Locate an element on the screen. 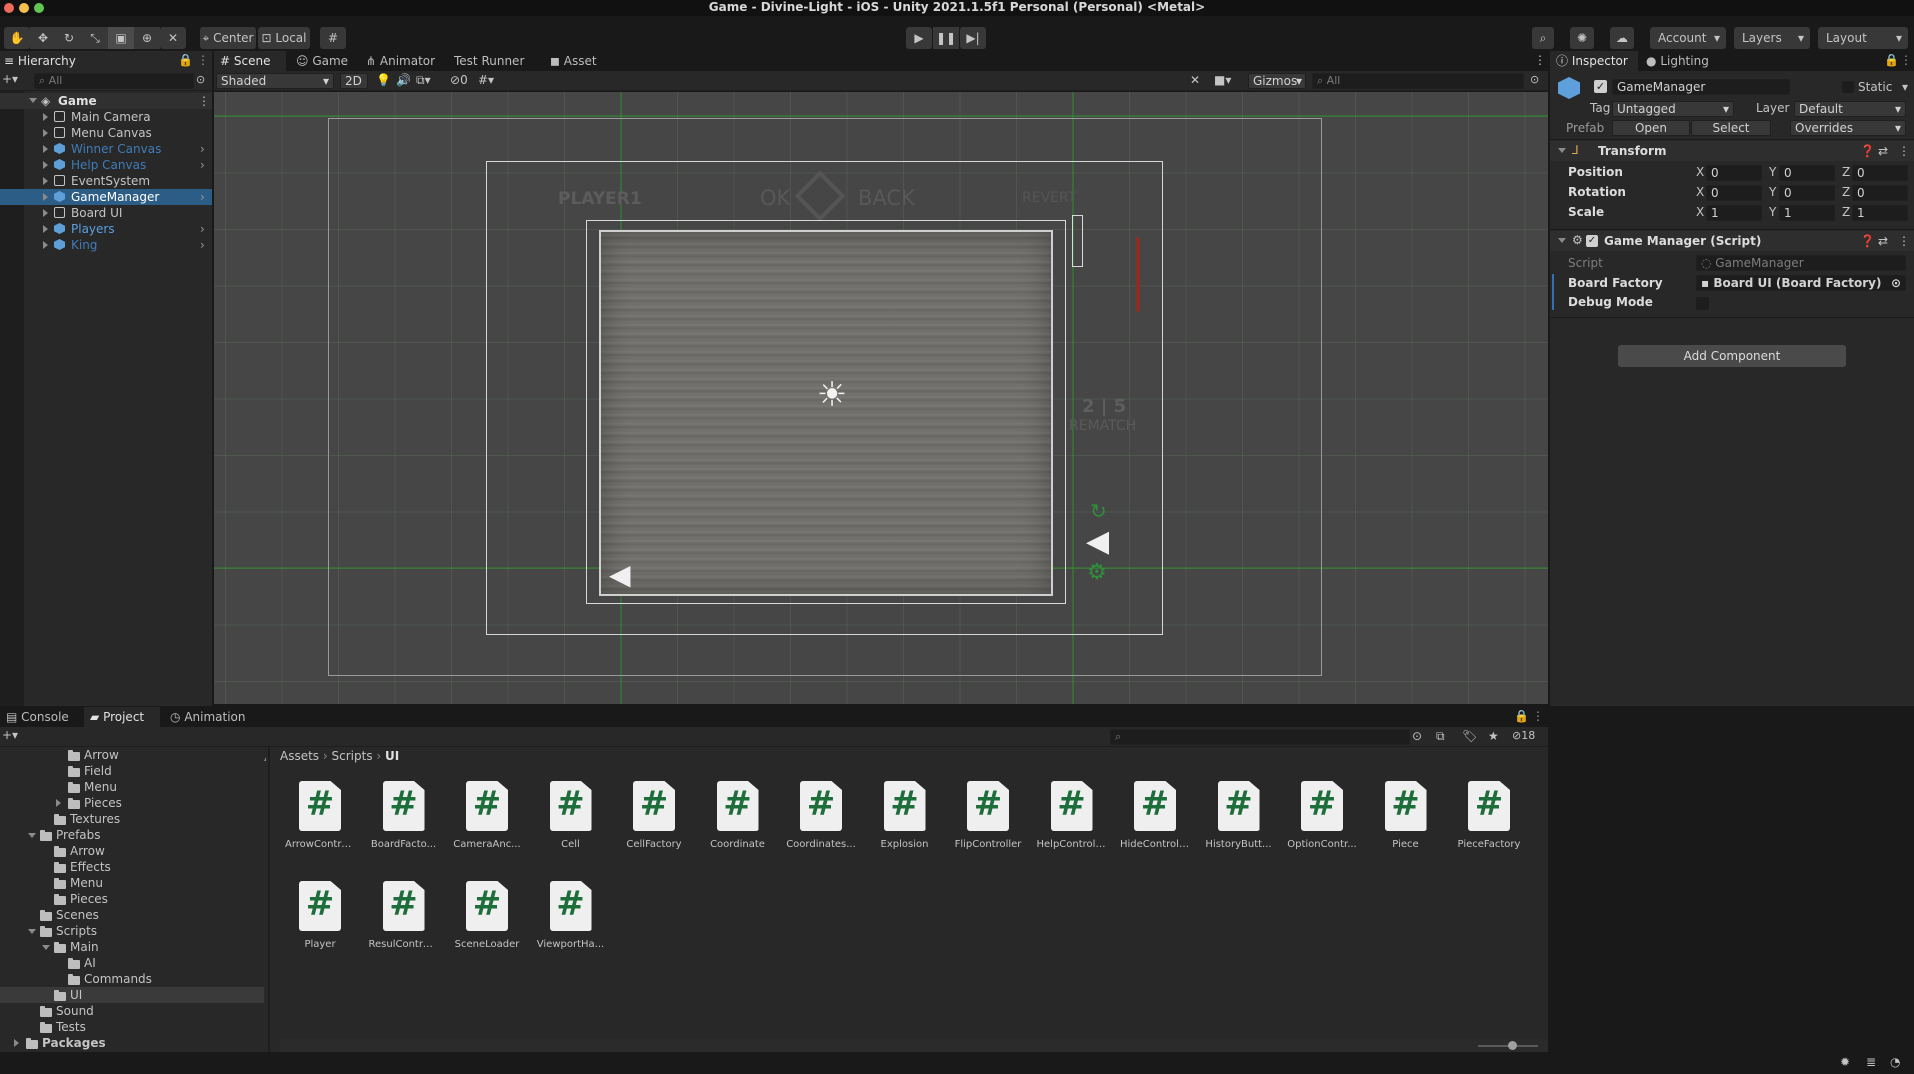 This screenshot has width=1914, height=1074. folder-item: Commands is located at coordinates (132, 979).